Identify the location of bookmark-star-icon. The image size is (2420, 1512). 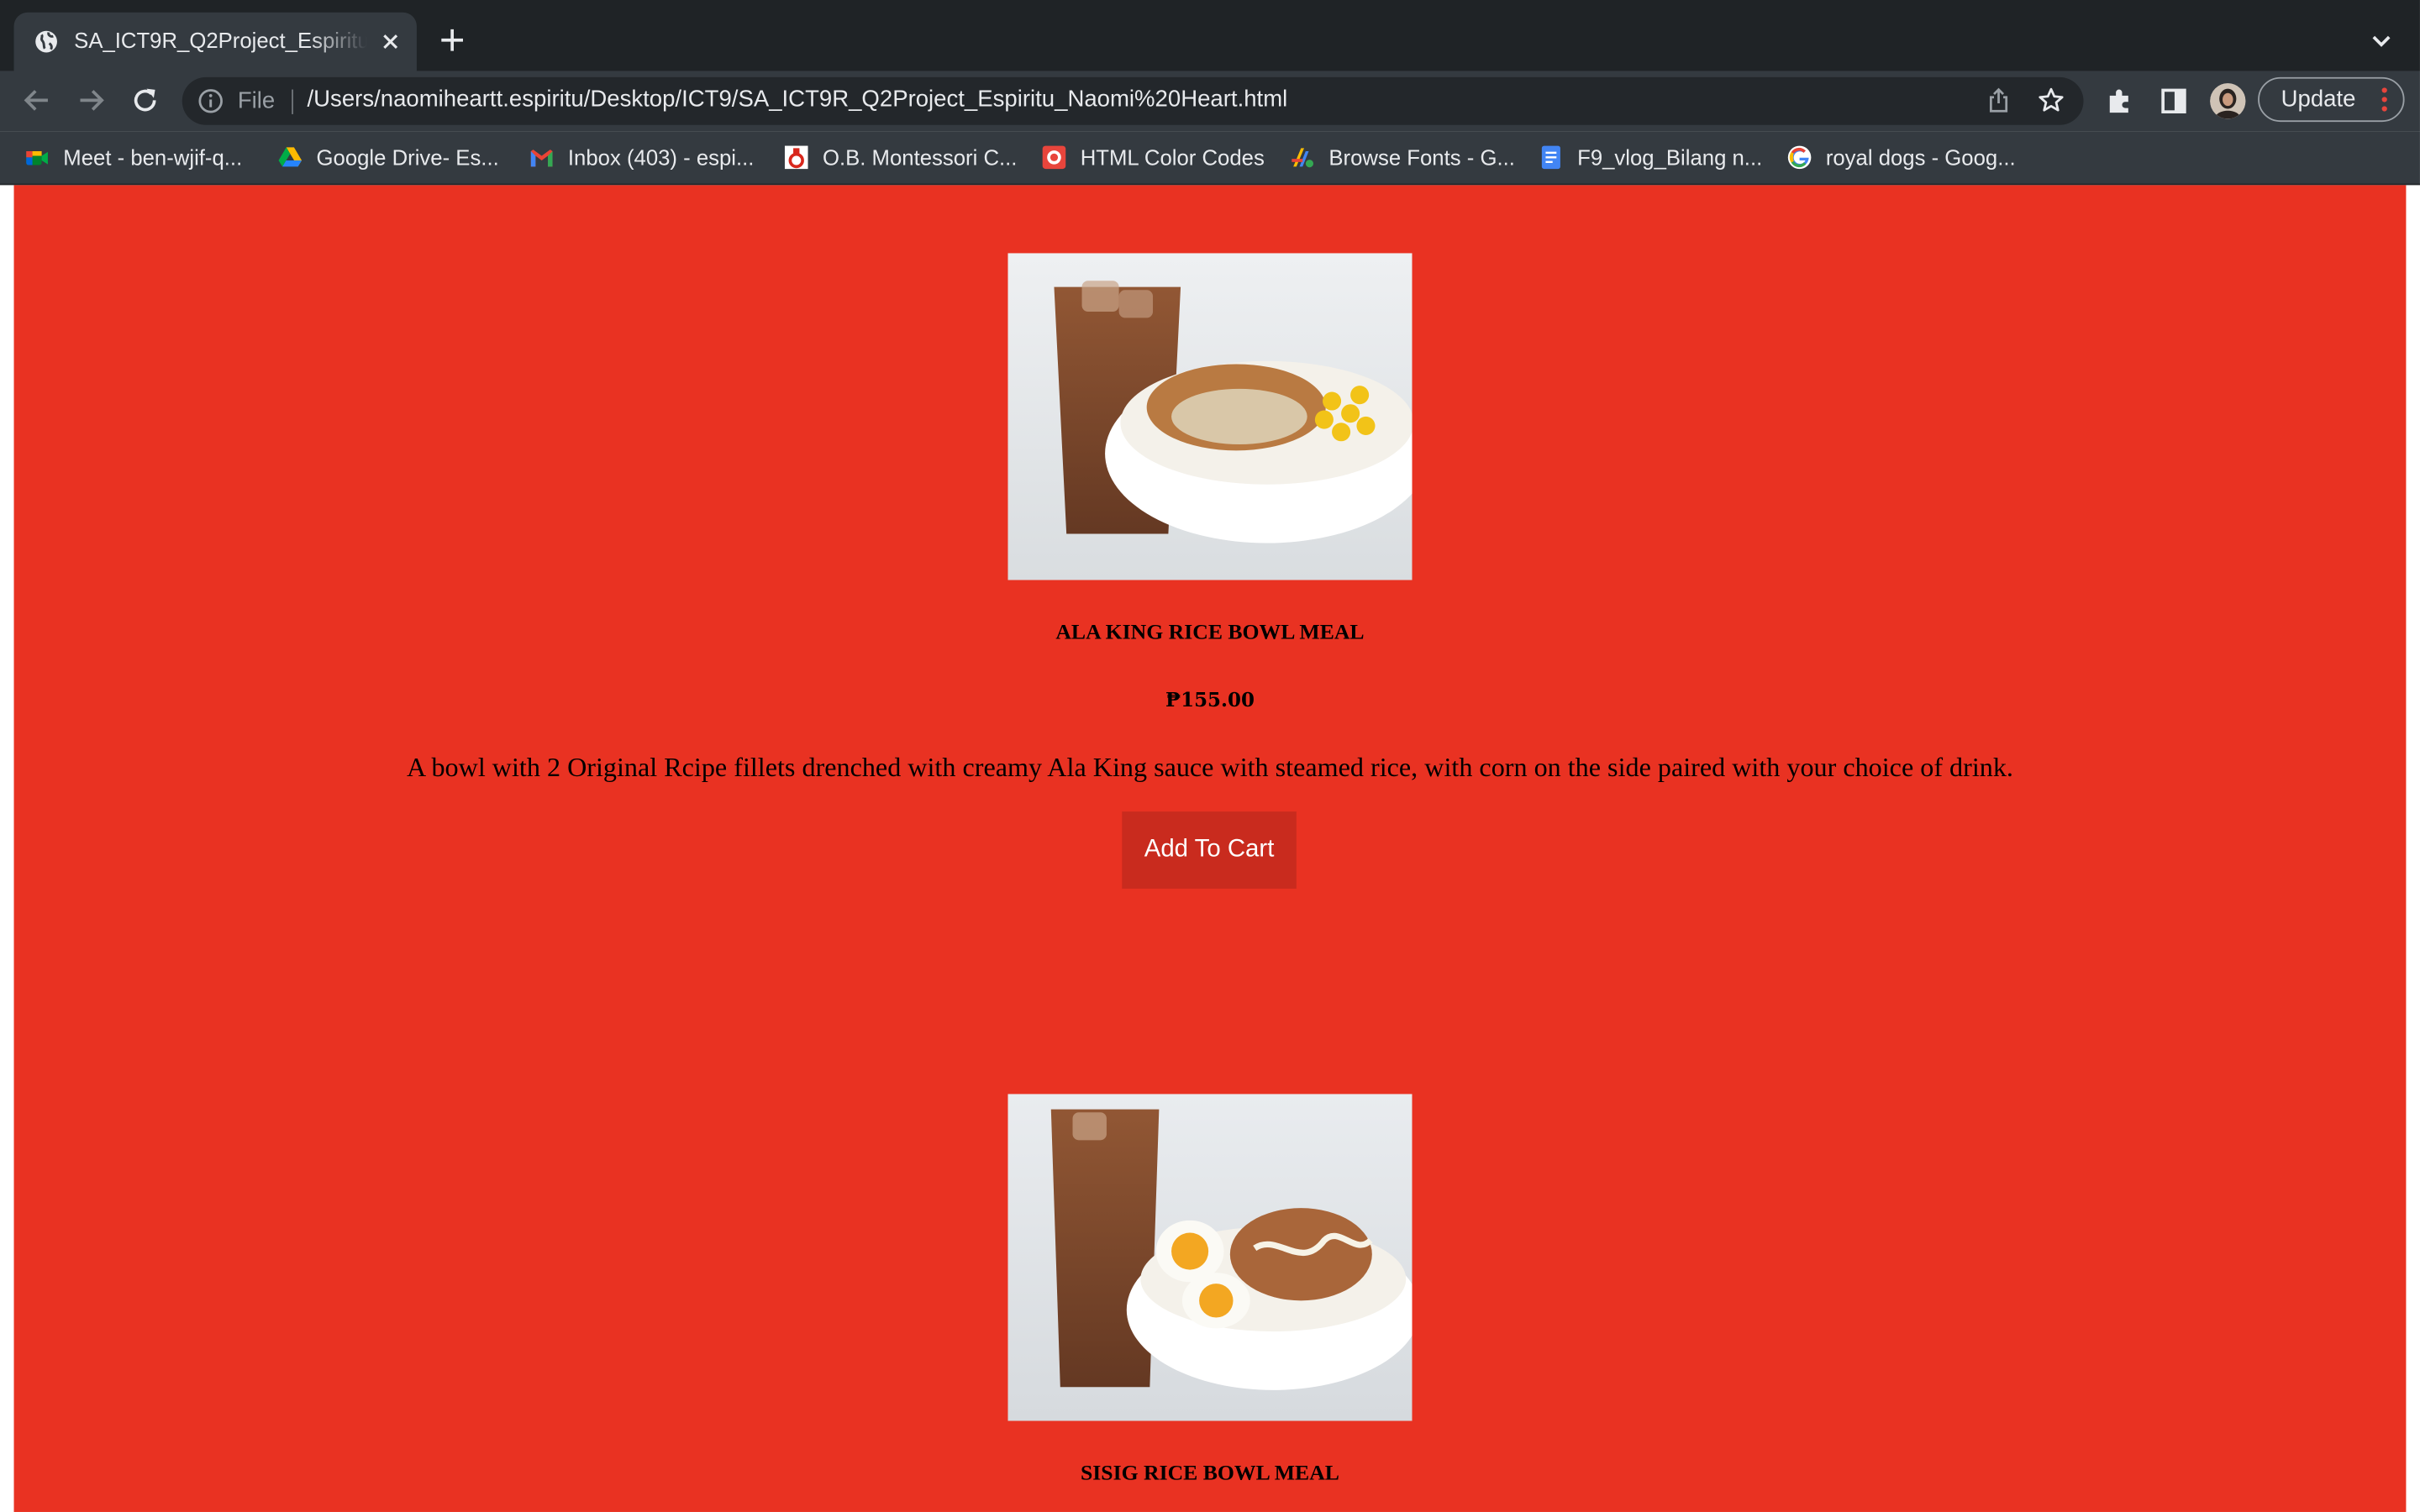
(2051, 100).